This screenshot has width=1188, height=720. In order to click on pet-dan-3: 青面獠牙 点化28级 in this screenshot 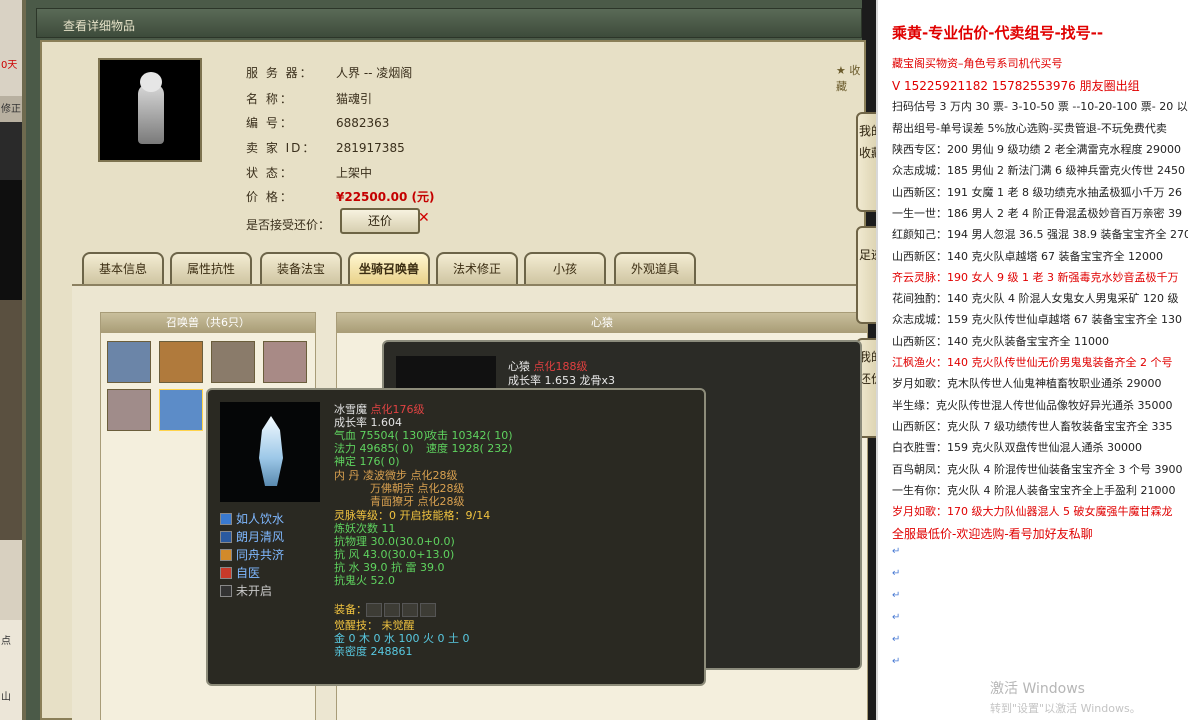, I will do `click(417, 501)`.